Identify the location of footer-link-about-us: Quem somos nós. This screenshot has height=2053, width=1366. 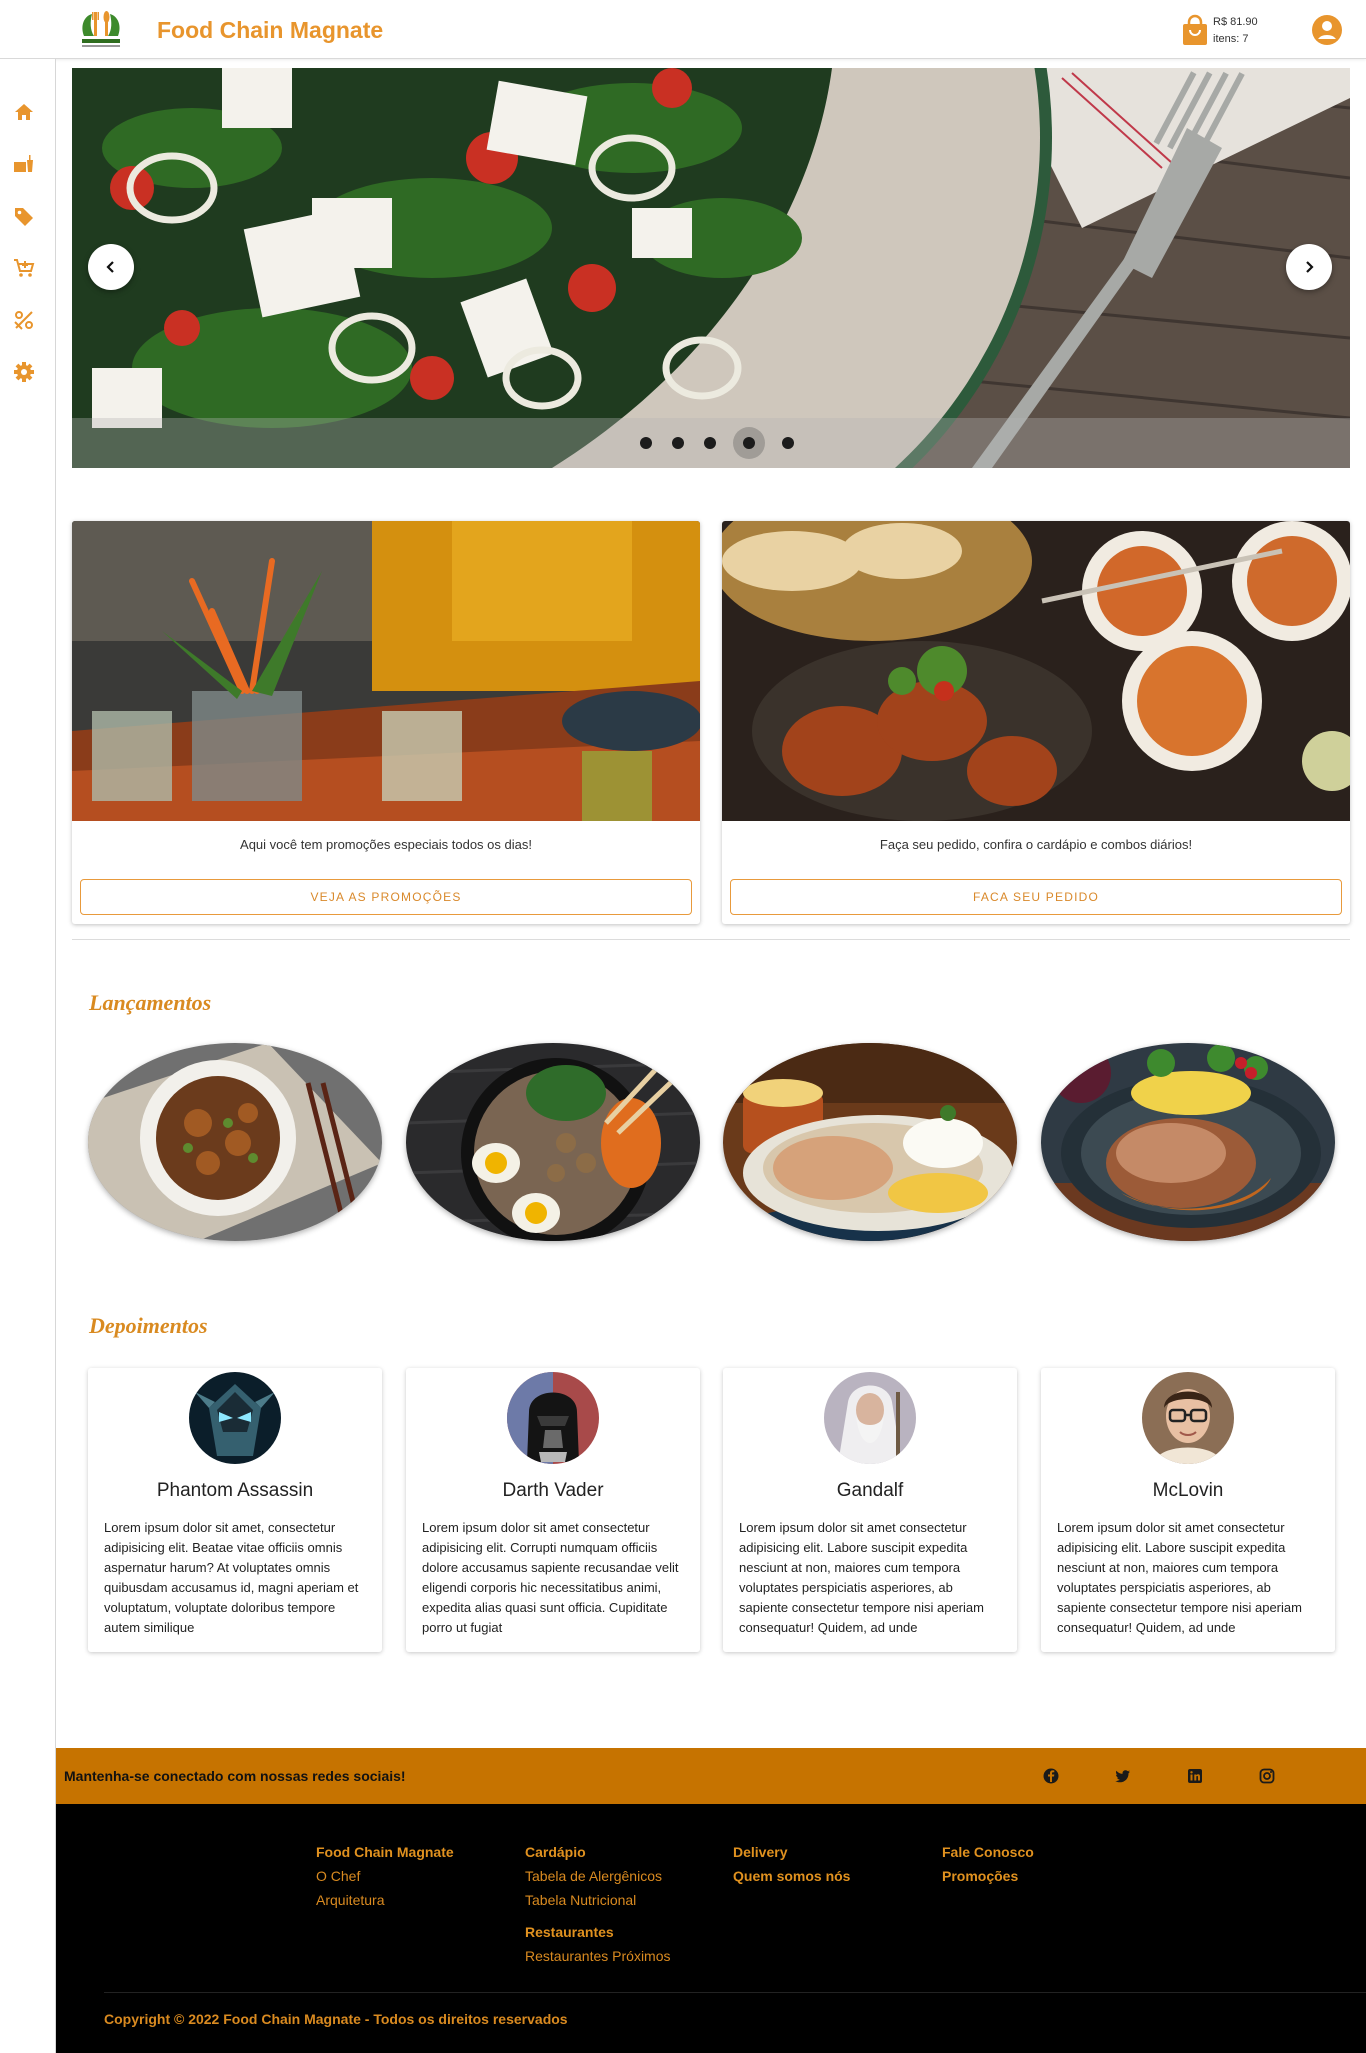
(791, 1876).